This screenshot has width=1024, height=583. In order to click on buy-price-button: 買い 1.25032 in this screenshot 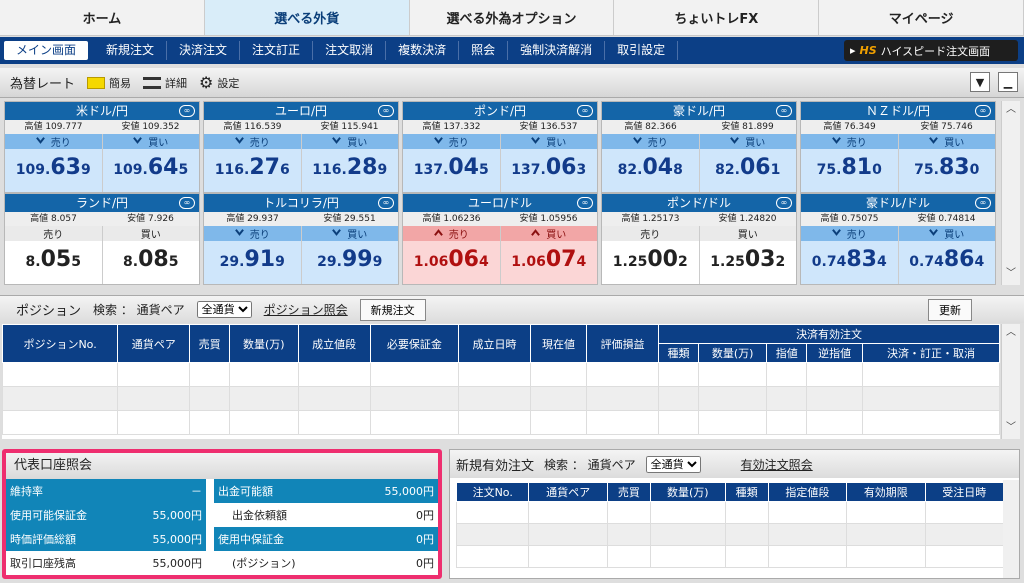, I will do `click(747, 255)`.